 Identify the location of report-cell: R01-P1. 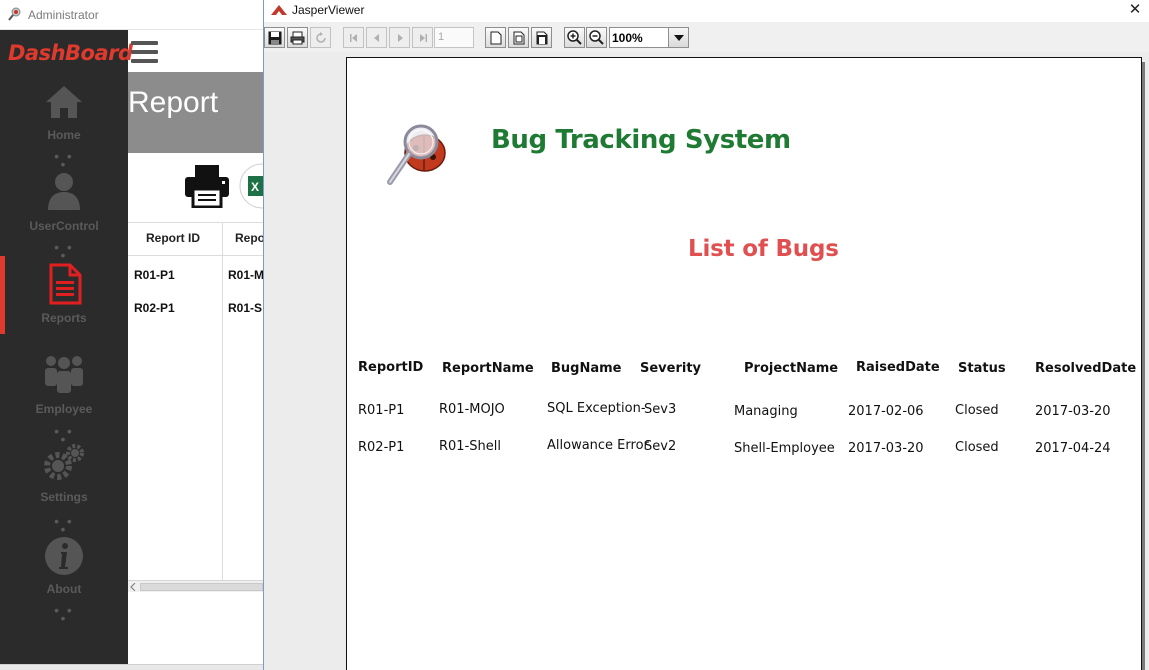
(381, 410).